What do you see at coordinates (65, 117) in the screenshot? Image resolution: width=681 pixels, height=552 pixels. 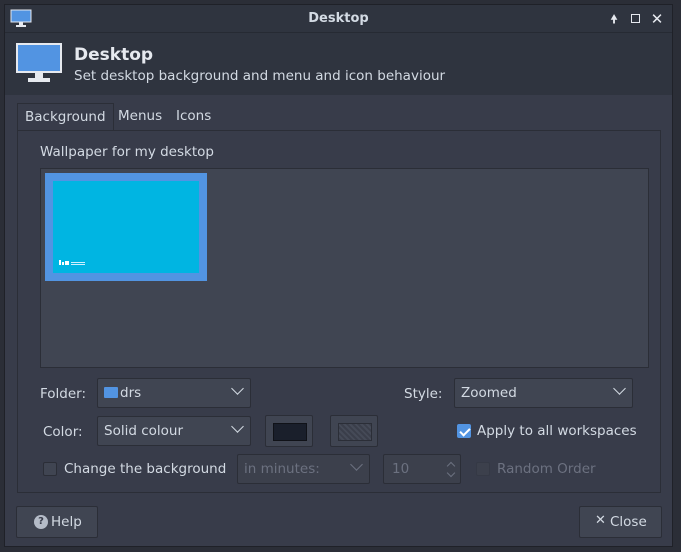 I see `tab-background: Background` at bounding box center [65, 117].